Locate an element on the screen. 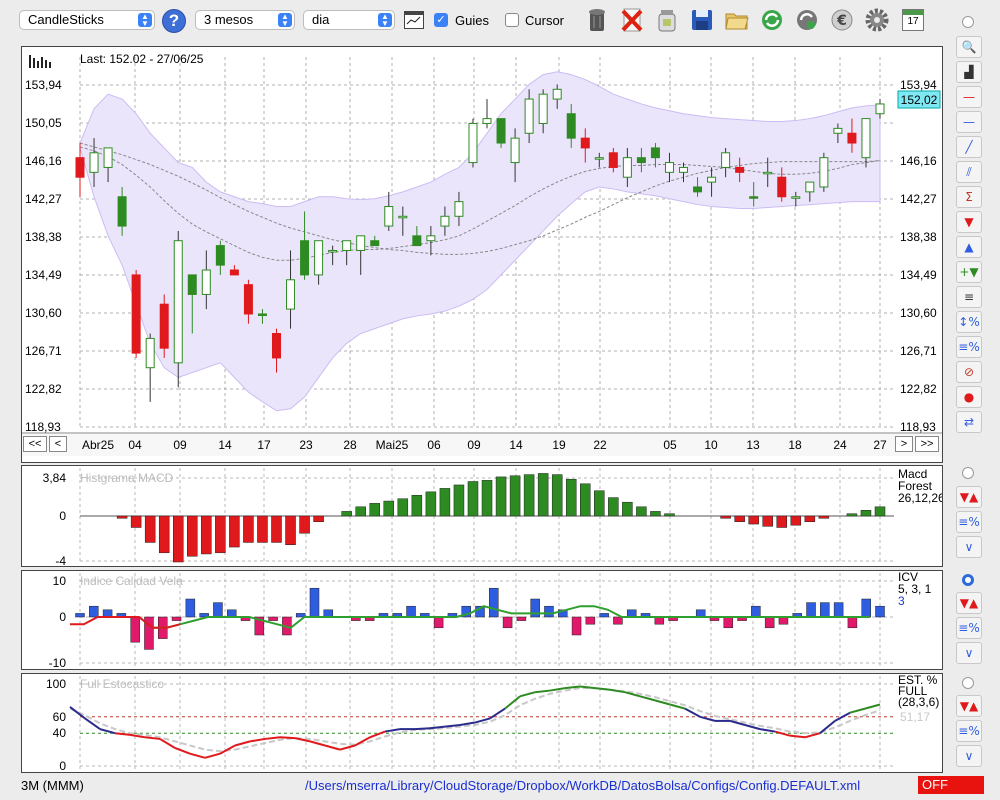 The height and width of the screenshot is (800, 1000). add-arrows-tool-button: +▼ is located at coordinates (969, 272).